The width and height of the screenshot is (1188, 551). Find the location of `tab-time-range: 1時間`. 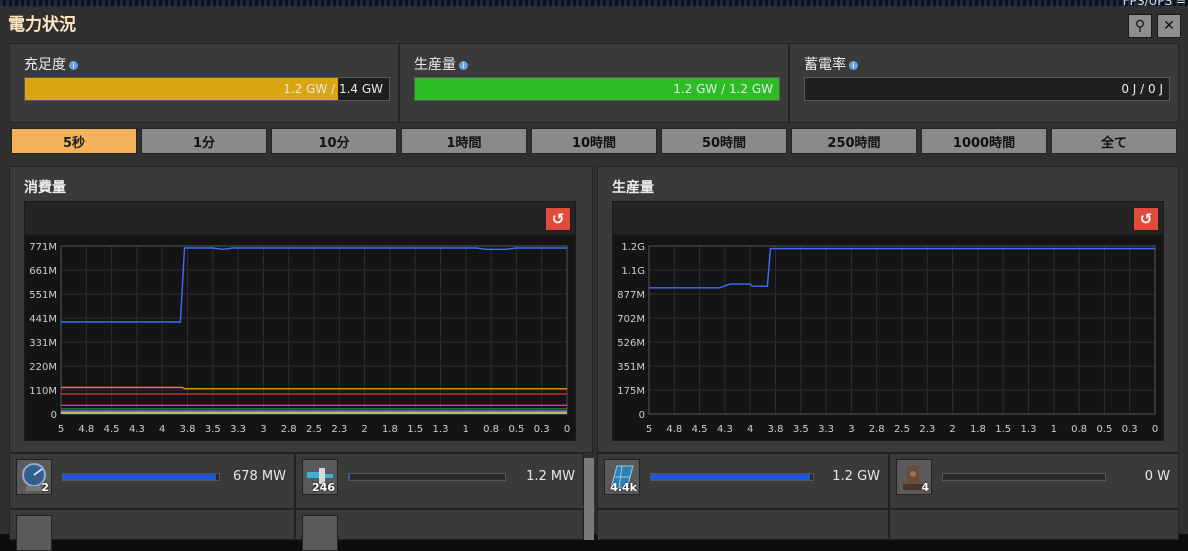

tab-time-range: 1時間 is located at coordinates (464, 141).